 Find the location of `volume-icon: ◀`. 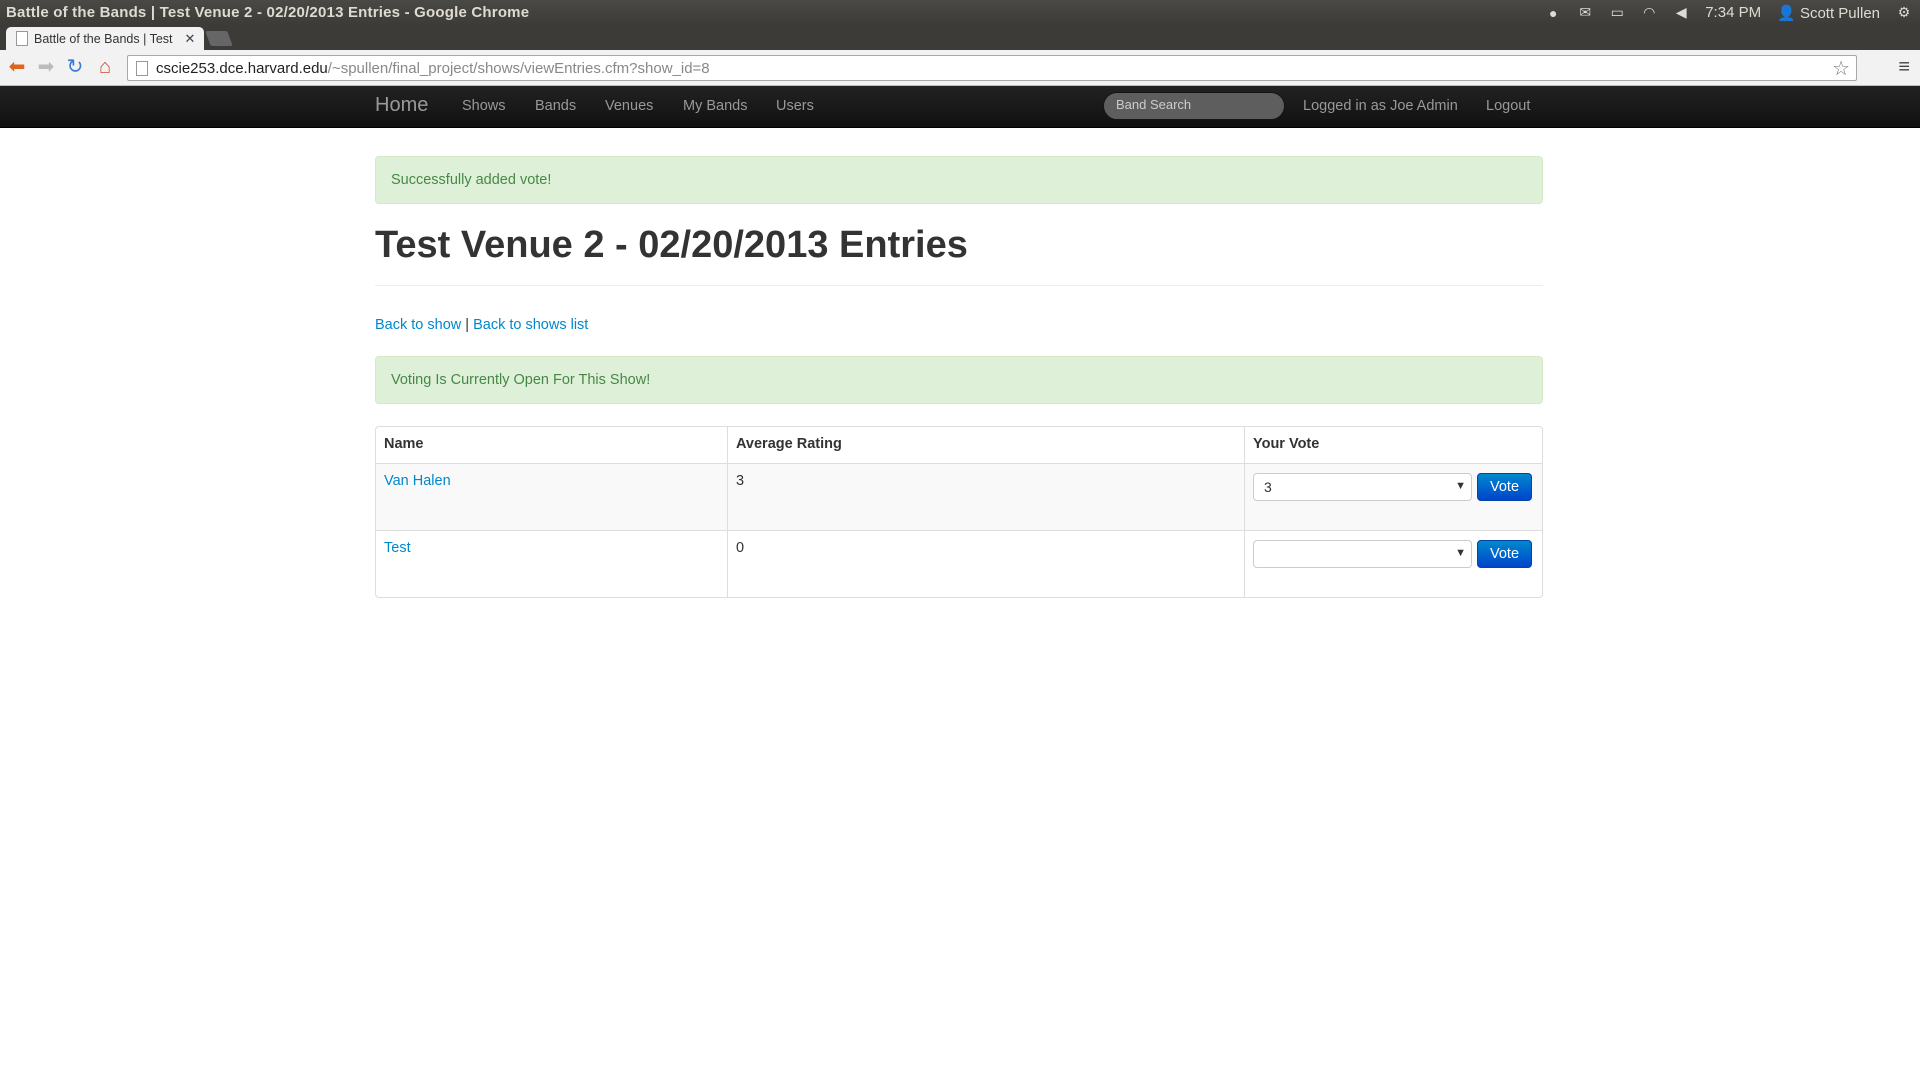

volume-icon: ◀ is located at coordinates (1681, 12).